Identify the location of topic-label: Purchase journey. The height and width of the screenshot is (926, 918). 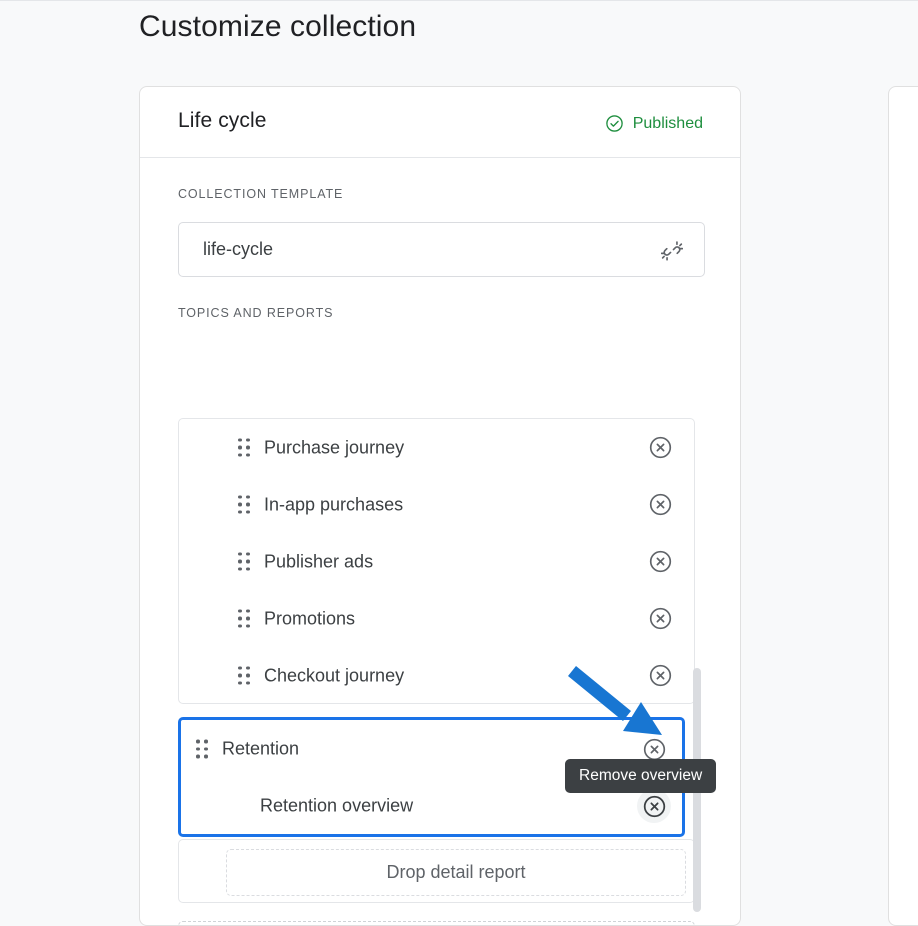
(334, 447).